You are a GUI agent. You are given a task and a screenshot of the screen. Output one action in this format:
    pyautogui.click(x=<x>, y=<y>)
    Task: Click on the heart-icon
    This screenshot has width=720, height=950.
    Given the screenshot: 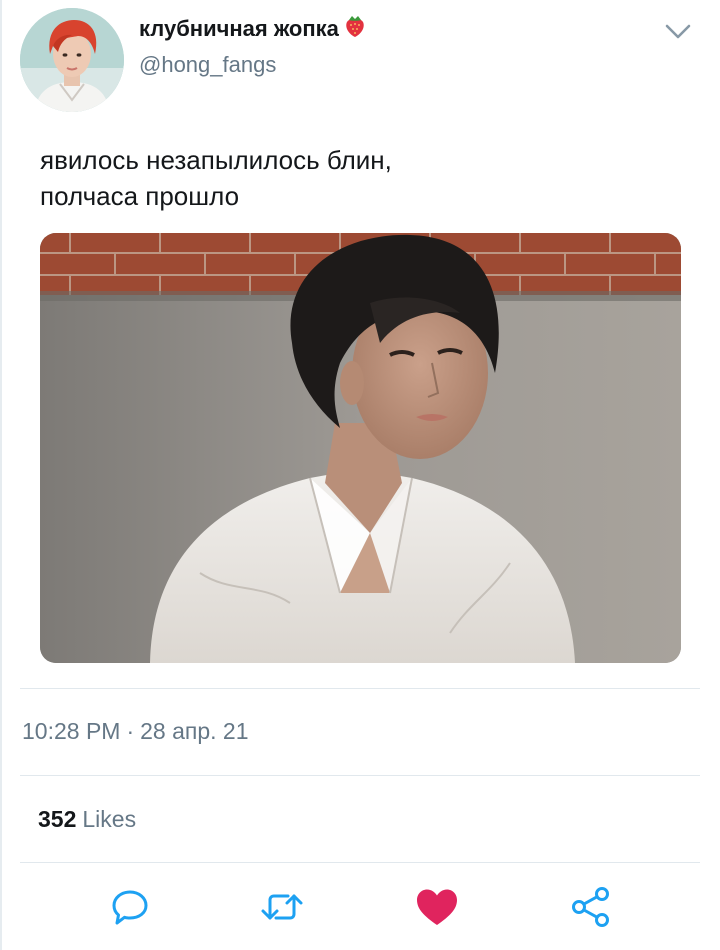 What is the action you would take?
    pyautogui.click(x=437, y=907)
    